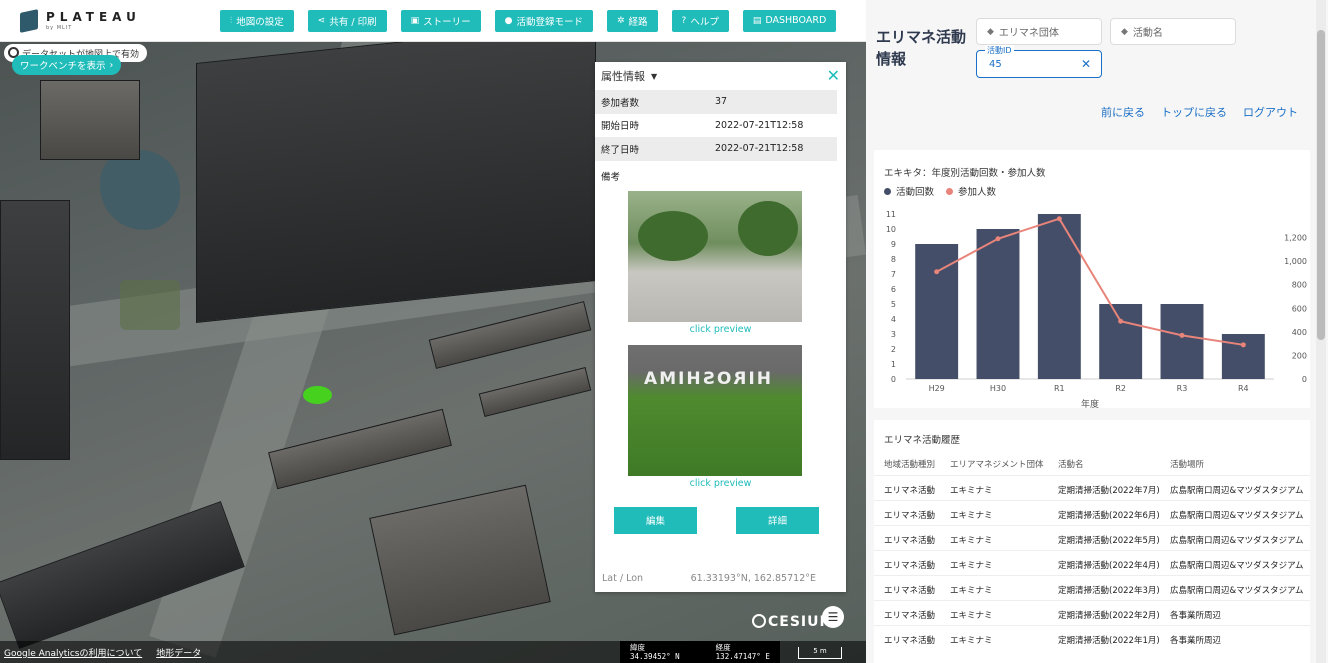 This screenshot has width=1328, height=663. What do you see at coordinates (1196, 641) in the screenshot?
I see `history-cell-place: 各事業所周辺` at bounding box center [1196, 641].